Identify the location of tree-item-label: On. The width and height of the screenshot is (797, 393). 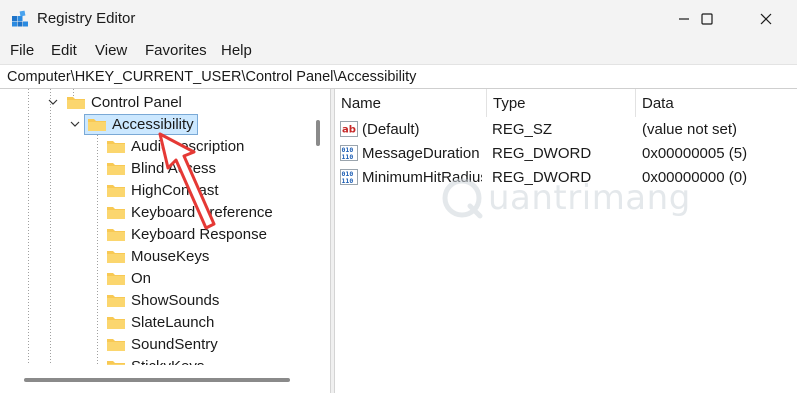
(141, 278).